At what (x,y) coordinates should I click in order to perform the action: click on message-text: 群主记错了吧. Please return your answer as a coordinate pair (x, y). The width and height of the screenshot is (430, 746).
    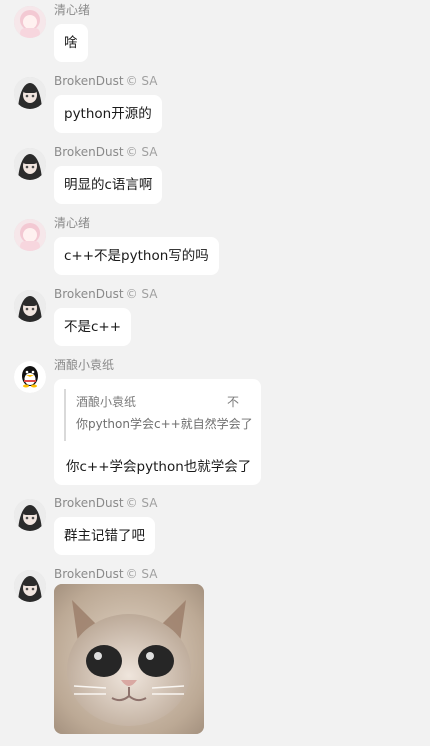
    Looking at the image, I should click on (104, 536).